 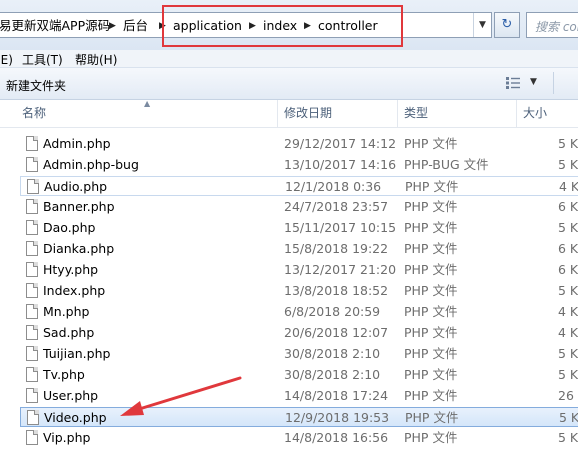 I want to click on column-name: 名称, so click(x=34, y=113).